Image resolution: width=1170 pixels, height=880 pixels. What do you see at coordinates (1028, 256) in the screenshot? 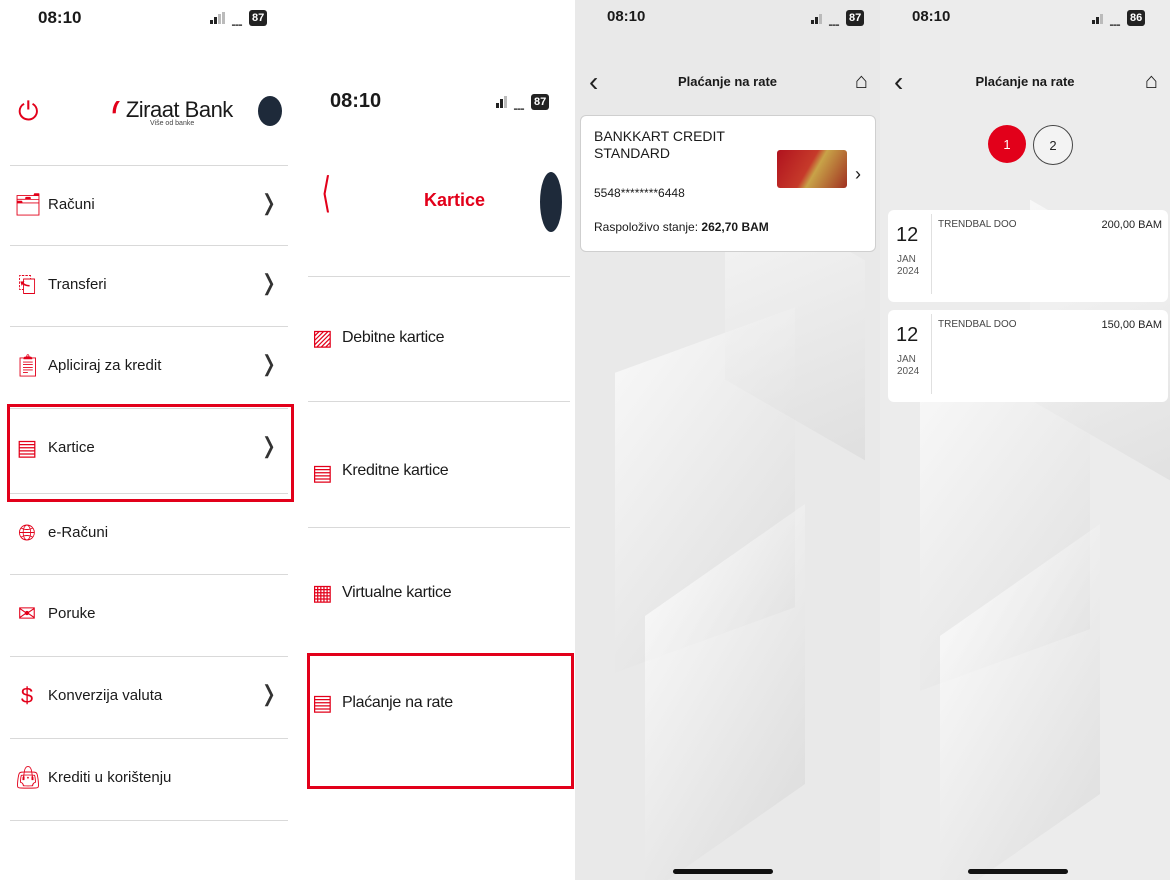
I see `transaction-row: 12 JAN 2024 TRENDBAL DOO 200,00 BAM` at bounding box center [1028, 256].